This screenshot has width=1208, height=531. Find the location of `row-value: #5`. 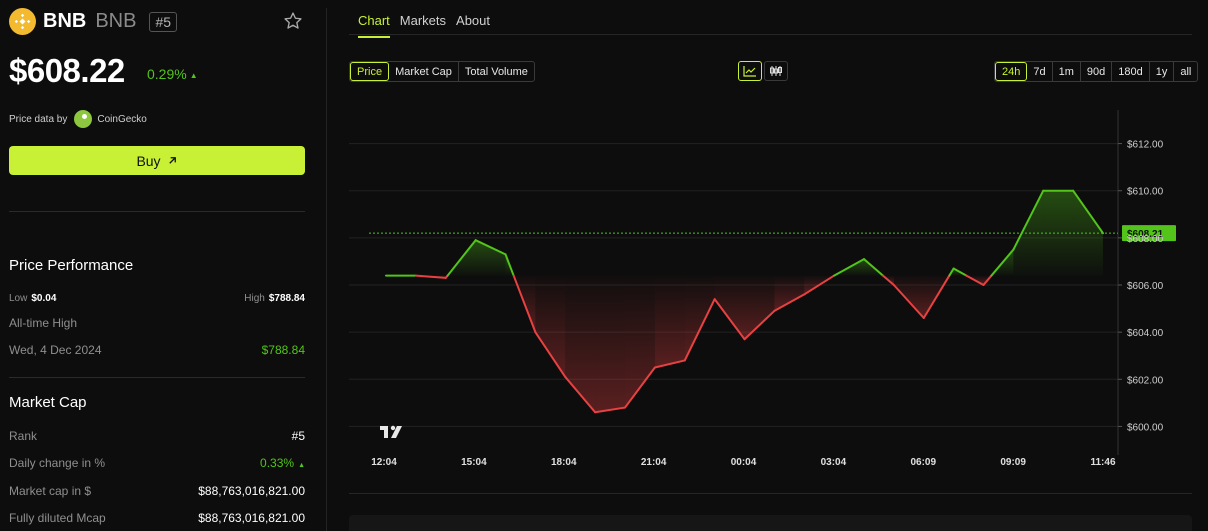

row-value: #5 is located at coordinates (298, 436).